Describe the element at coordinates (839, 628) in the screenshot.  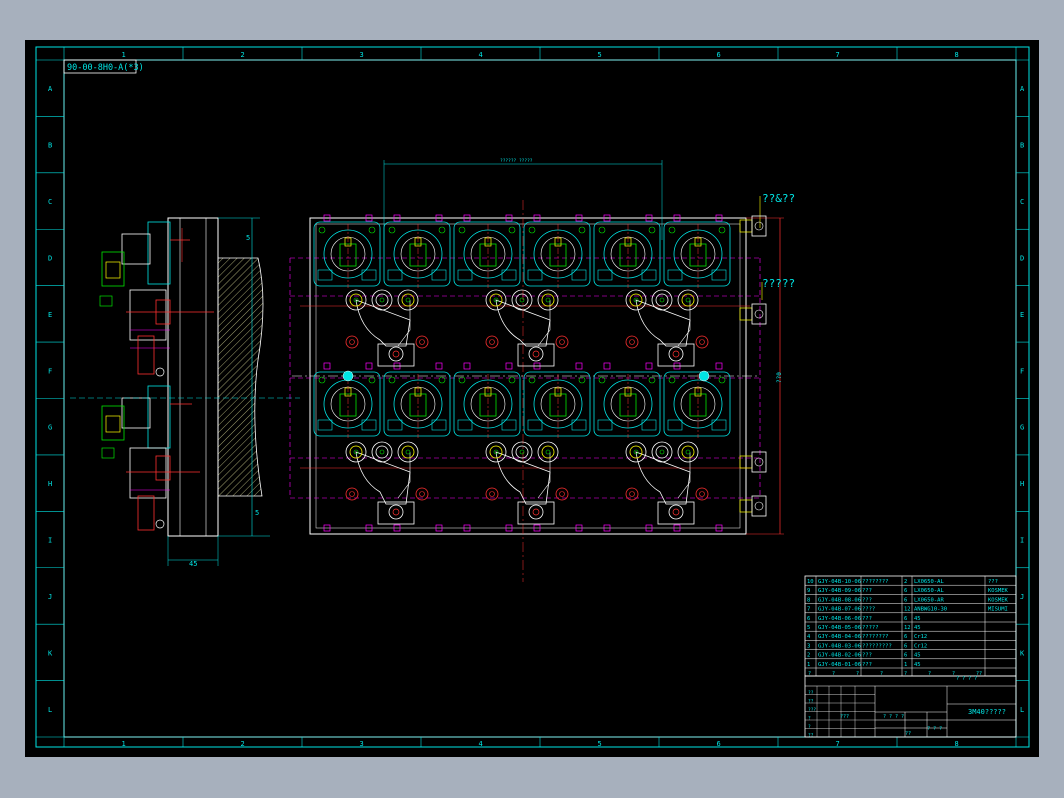
I see `bom-code: GJY-04B-05-06` at that location.